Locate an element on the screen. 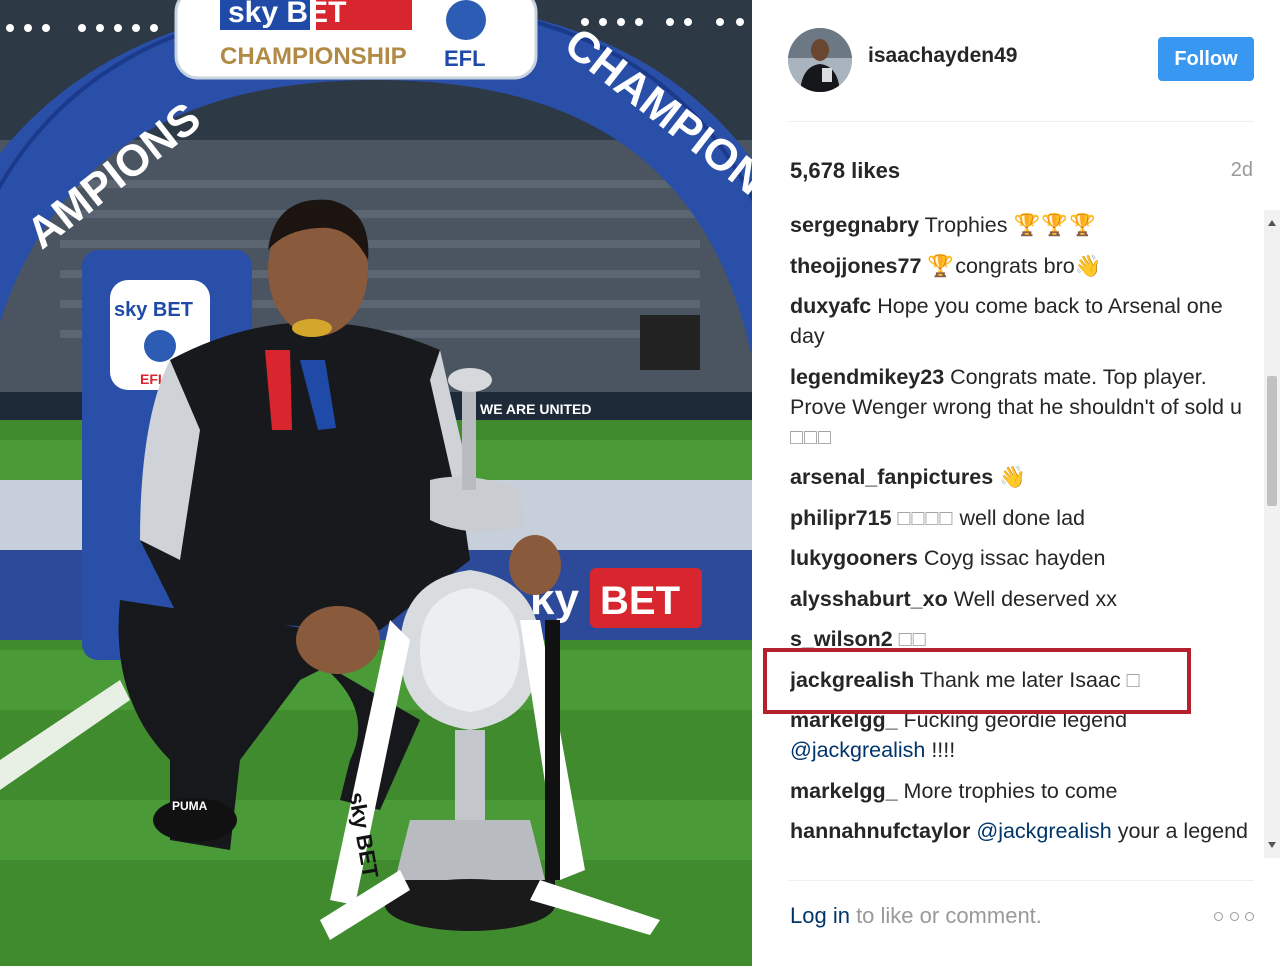 The image size is (1280, 966). board-text: WE ARE UNITED is located at coordinates (535, 409).